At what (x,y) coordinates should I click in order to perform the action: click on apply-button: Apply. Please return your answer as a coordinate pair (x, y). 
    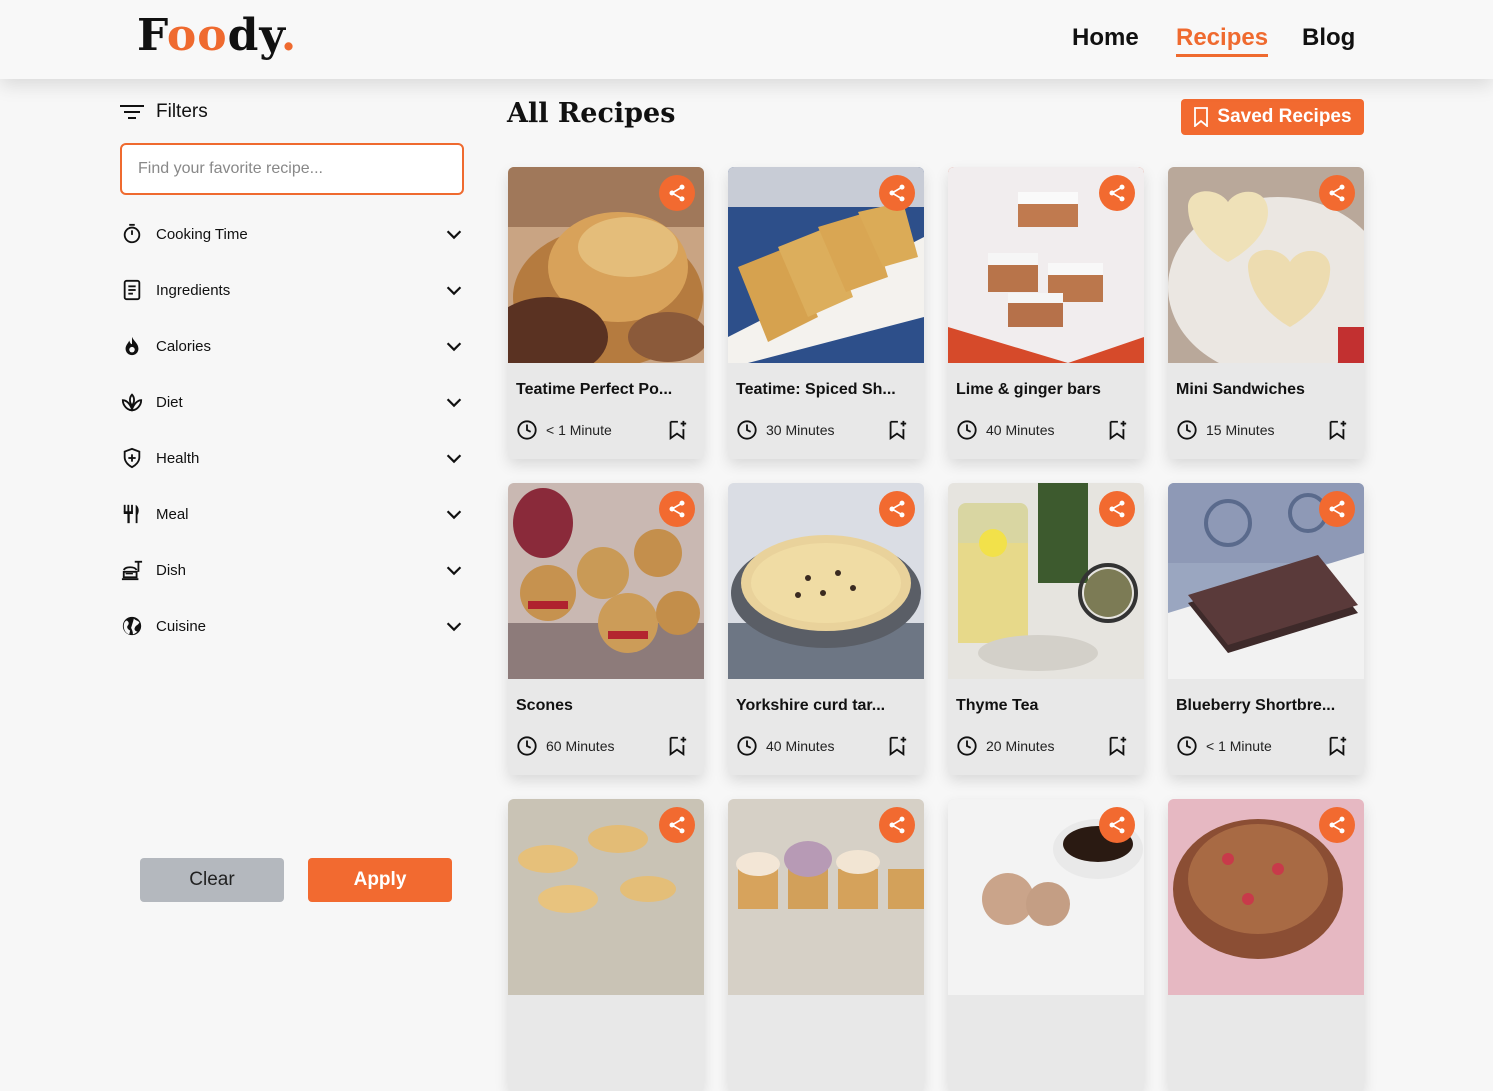
    Looking at the image, I should click on (380, 880).